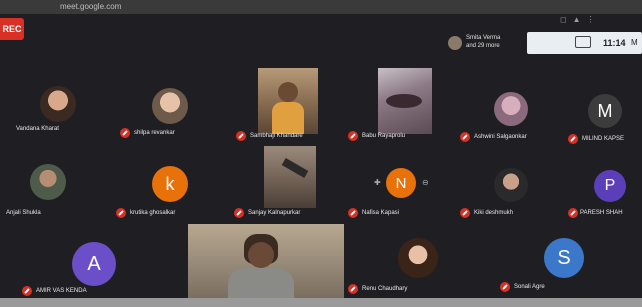 The height and width of the screenshot is (307, 642). I want to click on time-text: 11:14, so click(614, 43).